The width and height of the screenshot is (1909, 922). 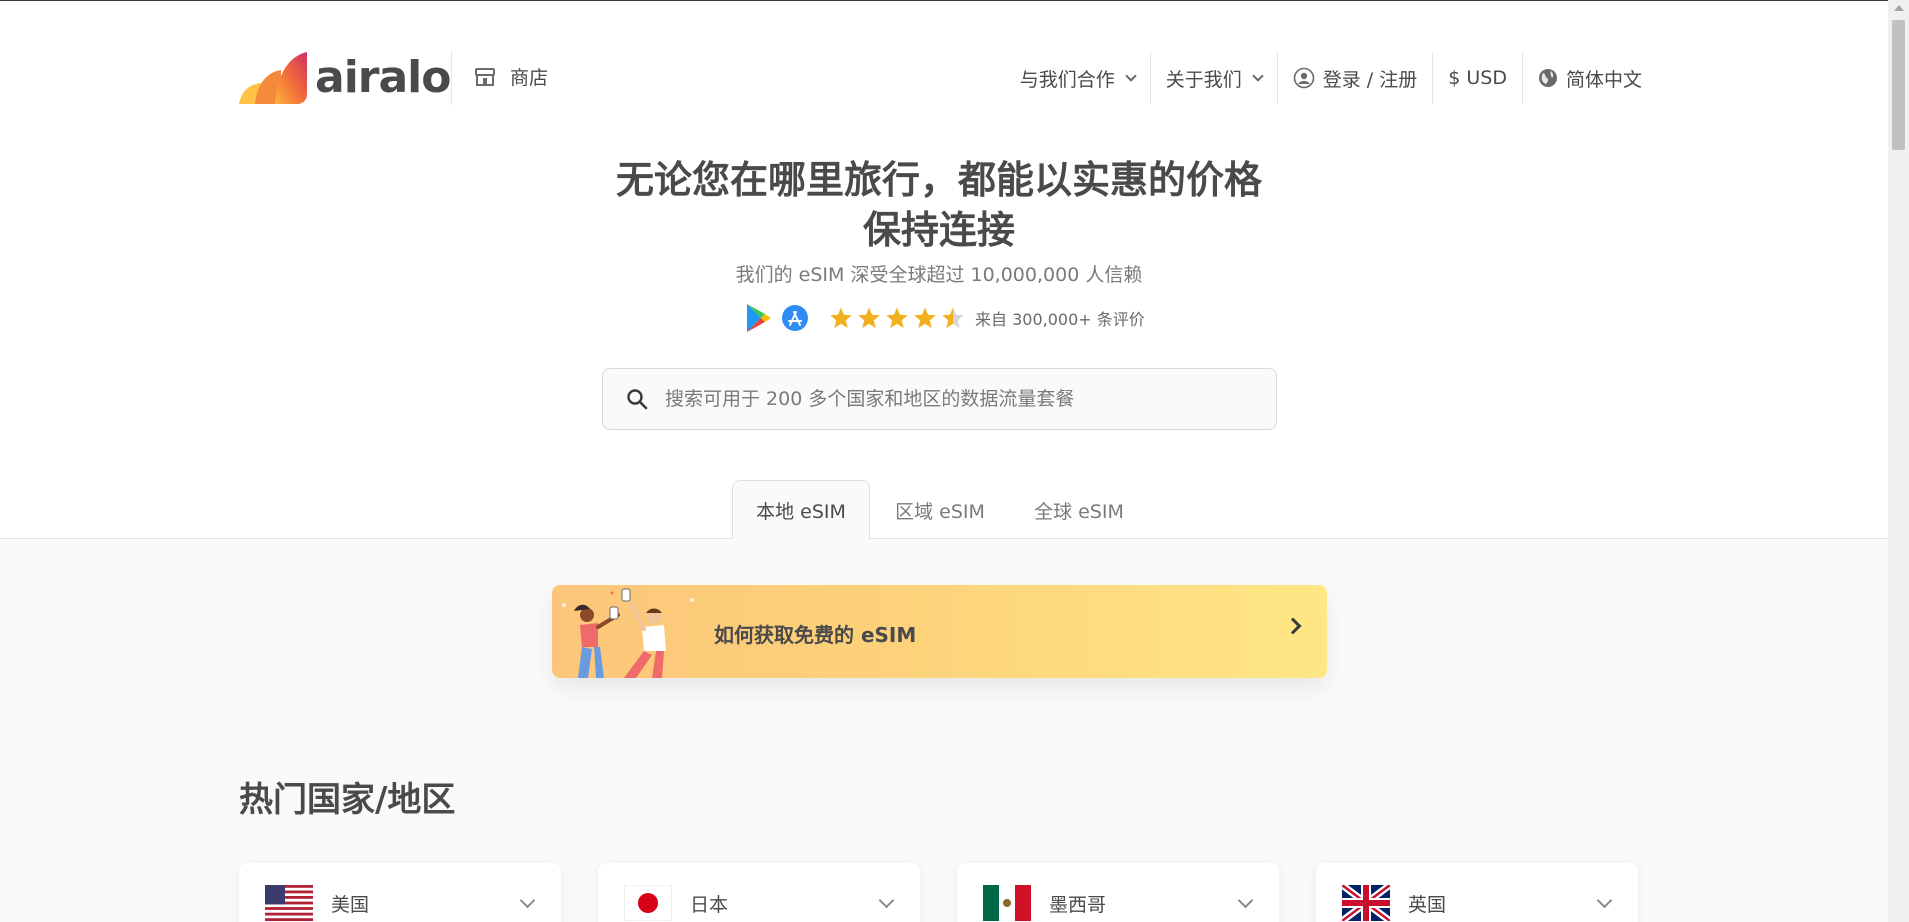 I want to click on country-name: 墨西哥, so click(x=1078, y=904).